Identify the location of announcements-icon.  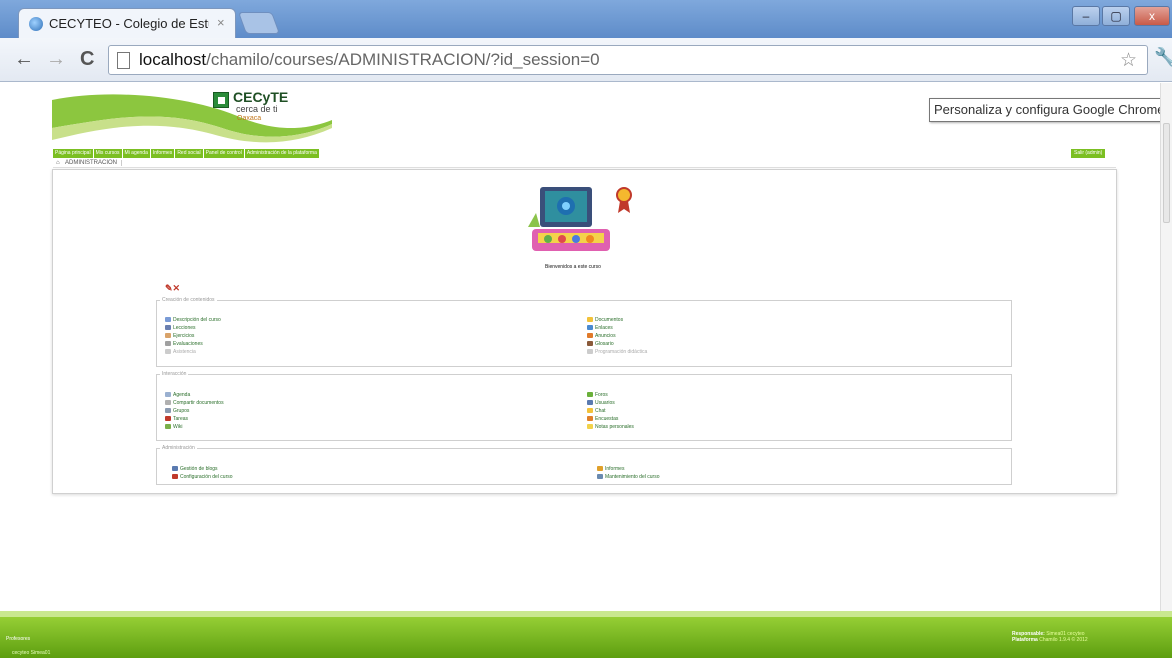
(590, 336).